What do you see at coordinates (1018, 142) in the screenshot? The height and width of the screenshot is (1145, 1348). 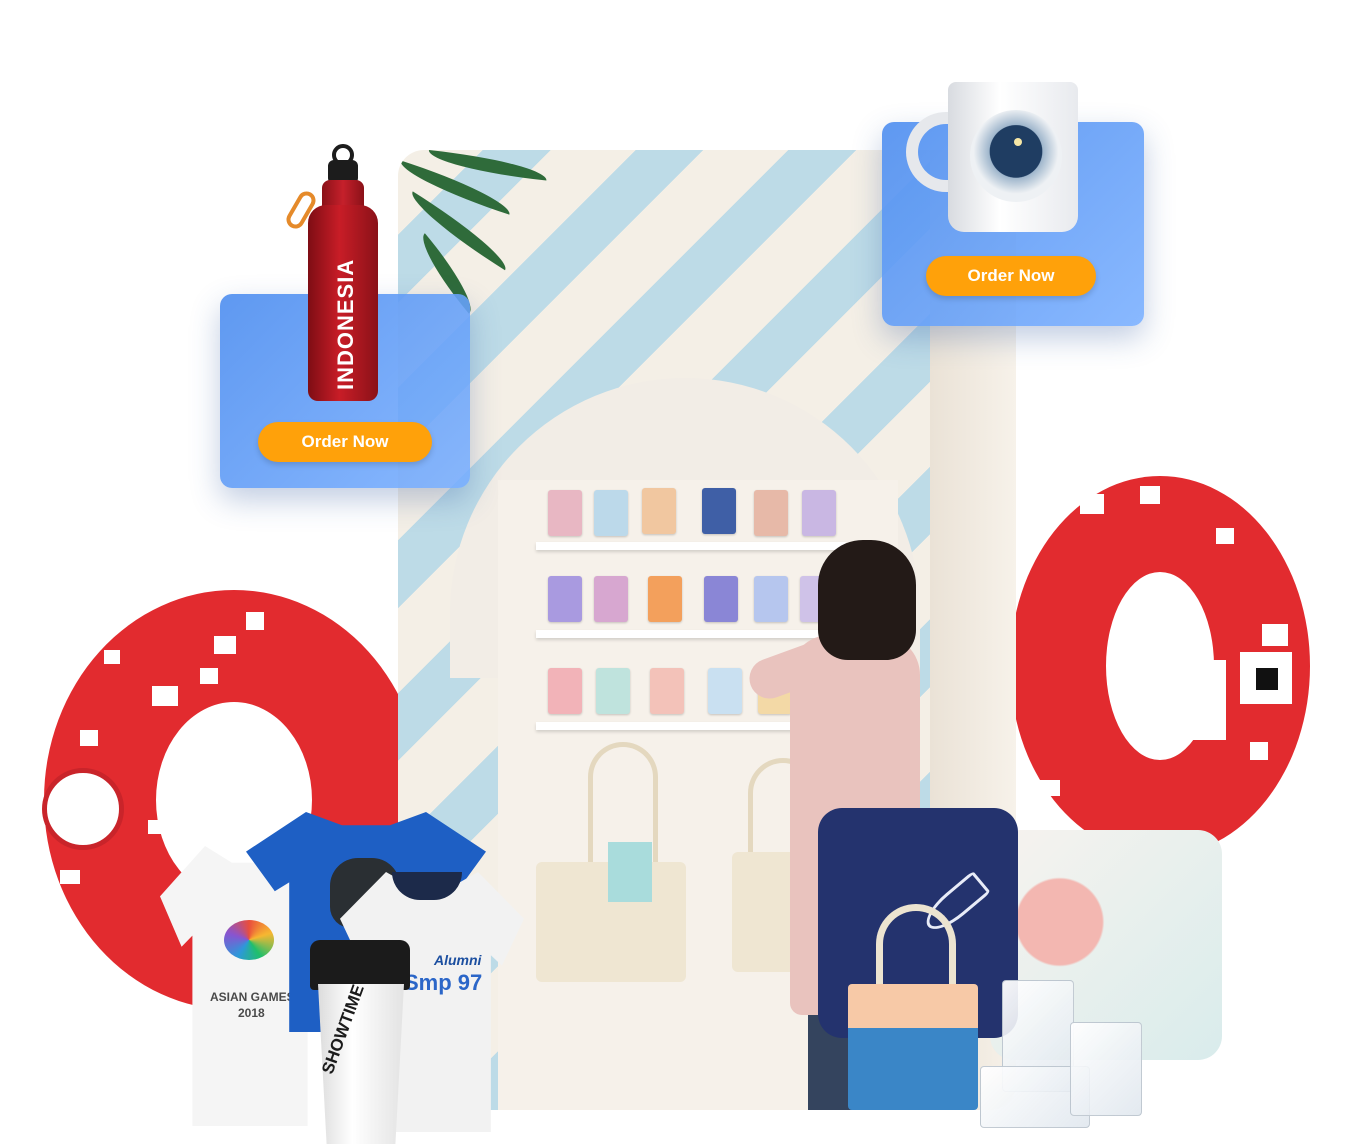 I see `mug-moon-icon` at bounding box center [1018, 142].